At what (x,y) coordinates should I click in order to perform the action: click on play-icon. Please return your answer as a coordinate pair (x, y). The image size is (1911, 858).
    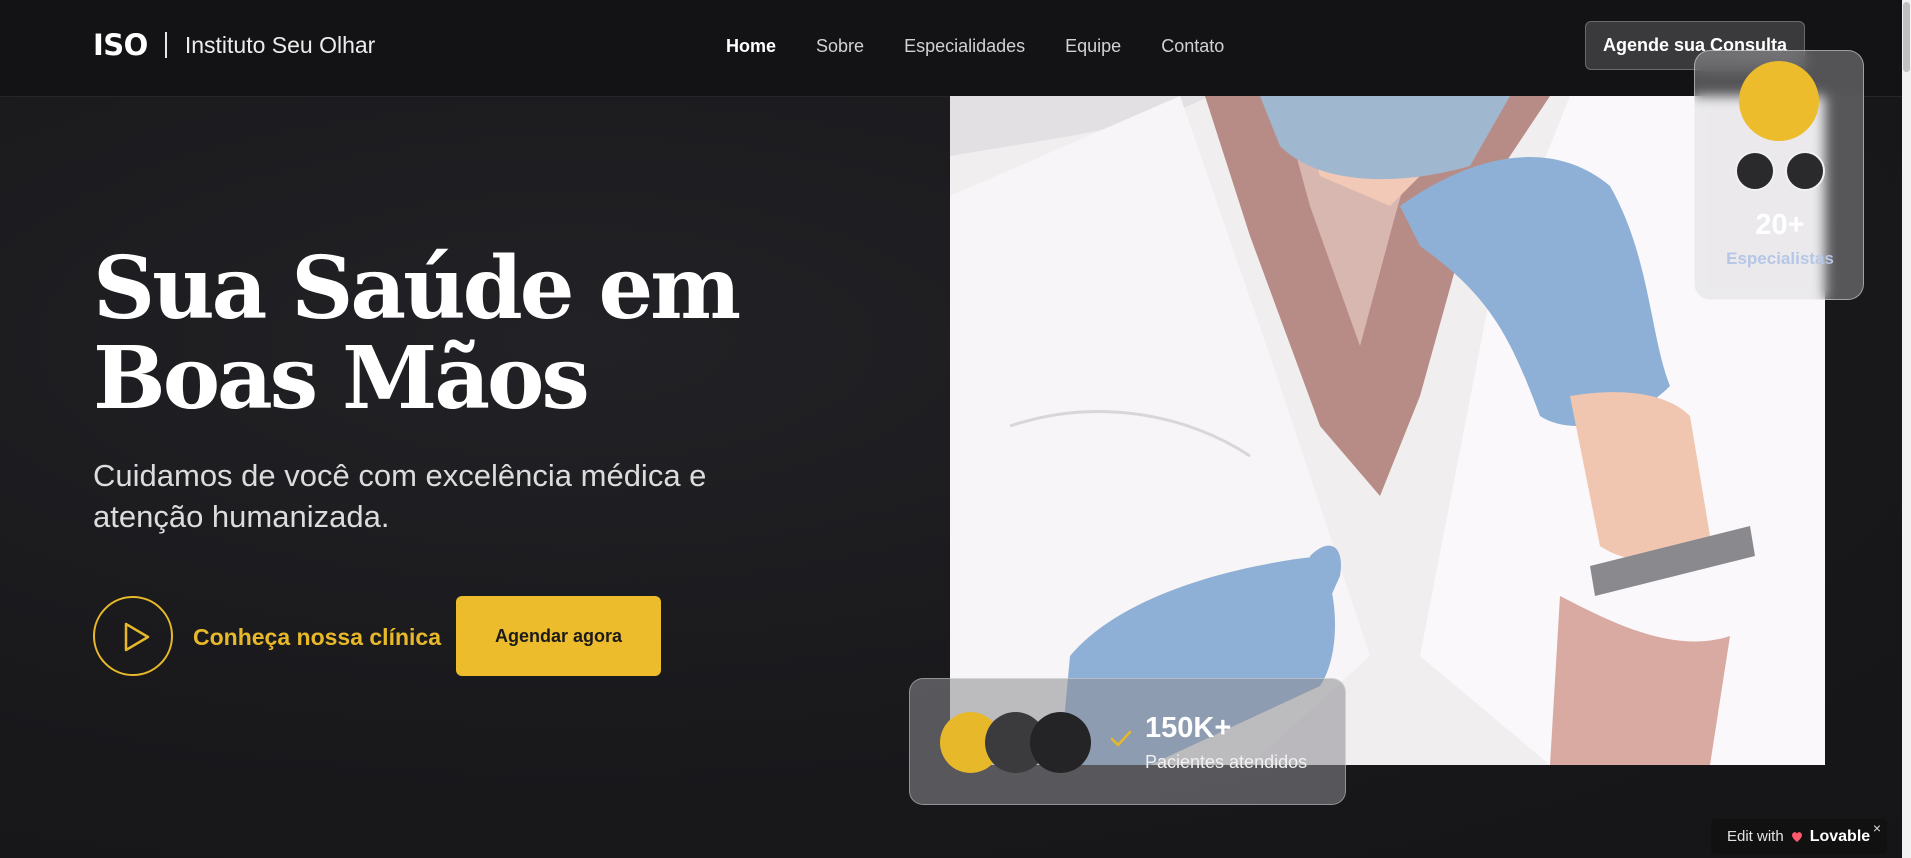
    Looking at the image, I should click on (137, 637).